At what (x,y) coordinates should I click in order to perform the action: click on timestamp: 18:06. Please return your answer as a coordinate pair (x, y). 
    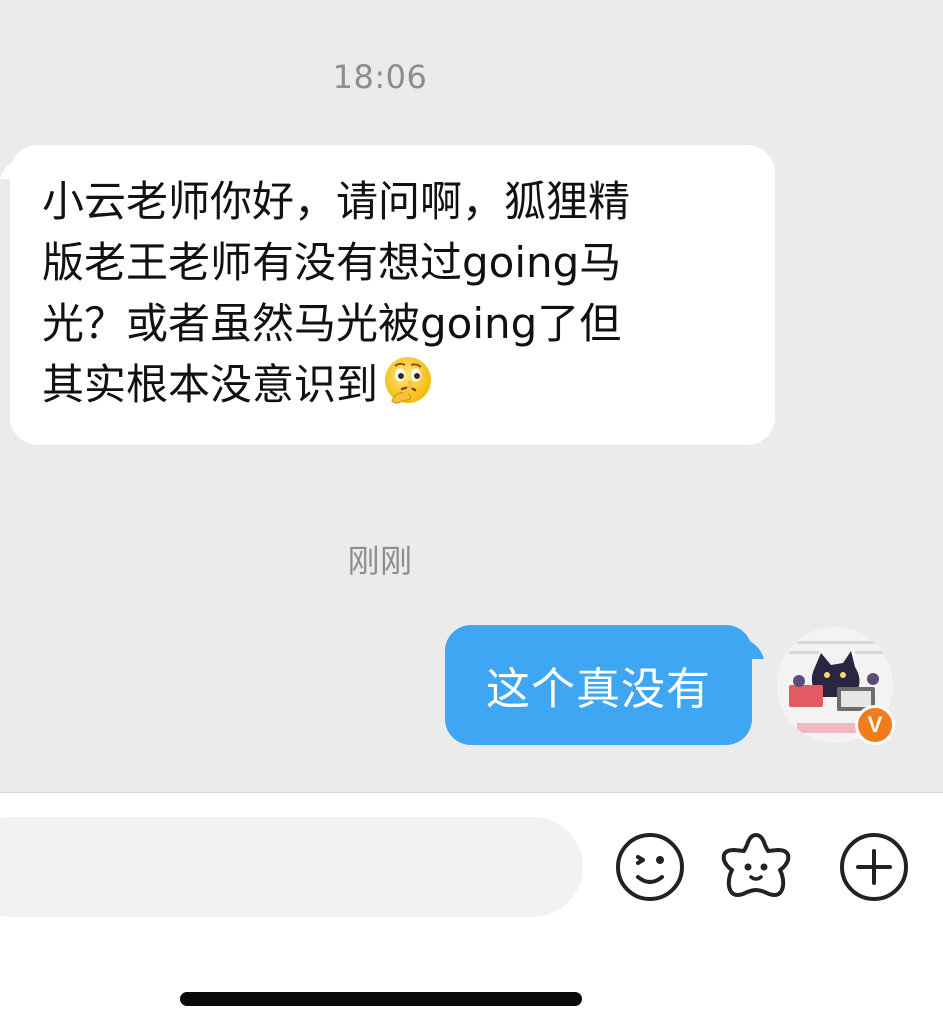
    Looking at the image, I should click on (380, 77).